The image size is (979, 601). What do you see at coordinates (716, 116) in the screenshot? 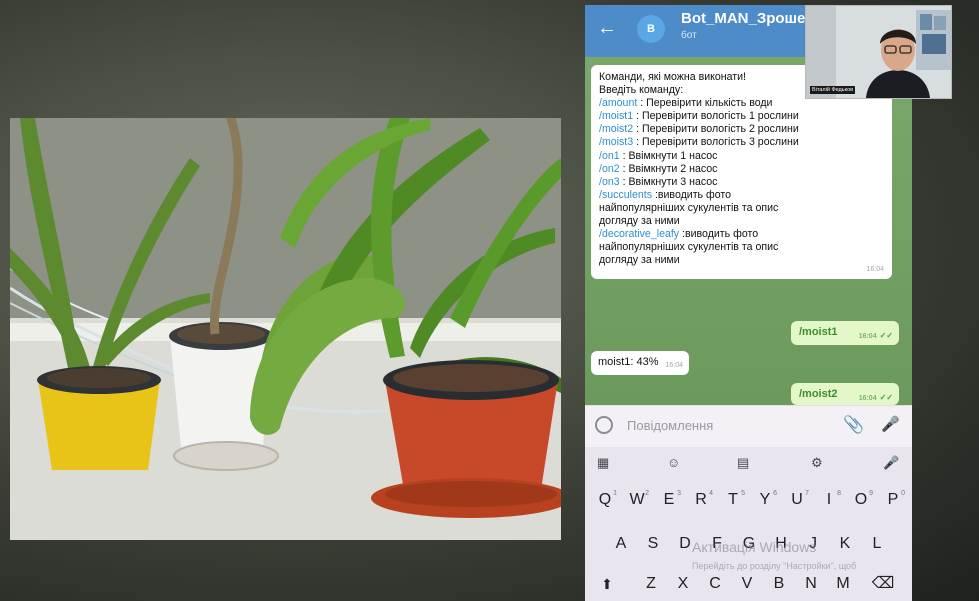
I see `command-desc: : Перевірити вологість 1 рослини` at bounding box center [716, 116].